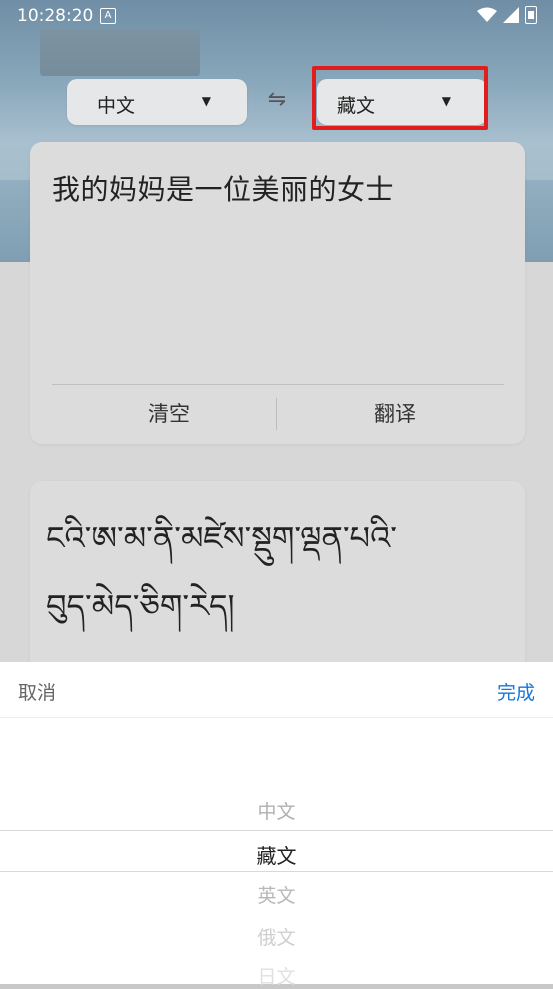  What do you see at coordinates (120, 53) in the screenshot?
I see `palace-image` at bounding box center [120, 53].